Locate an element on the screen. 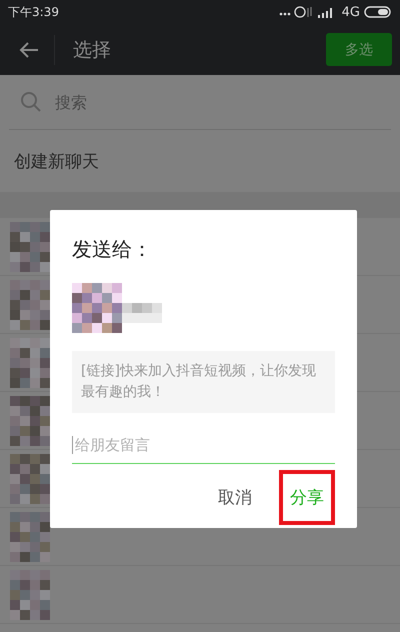 The width and height of the screenshot is (400, 632). link-message: [链接]快来加入抖音短视频，让你发现最有趣的我！ is located at coordinates (203, 382).